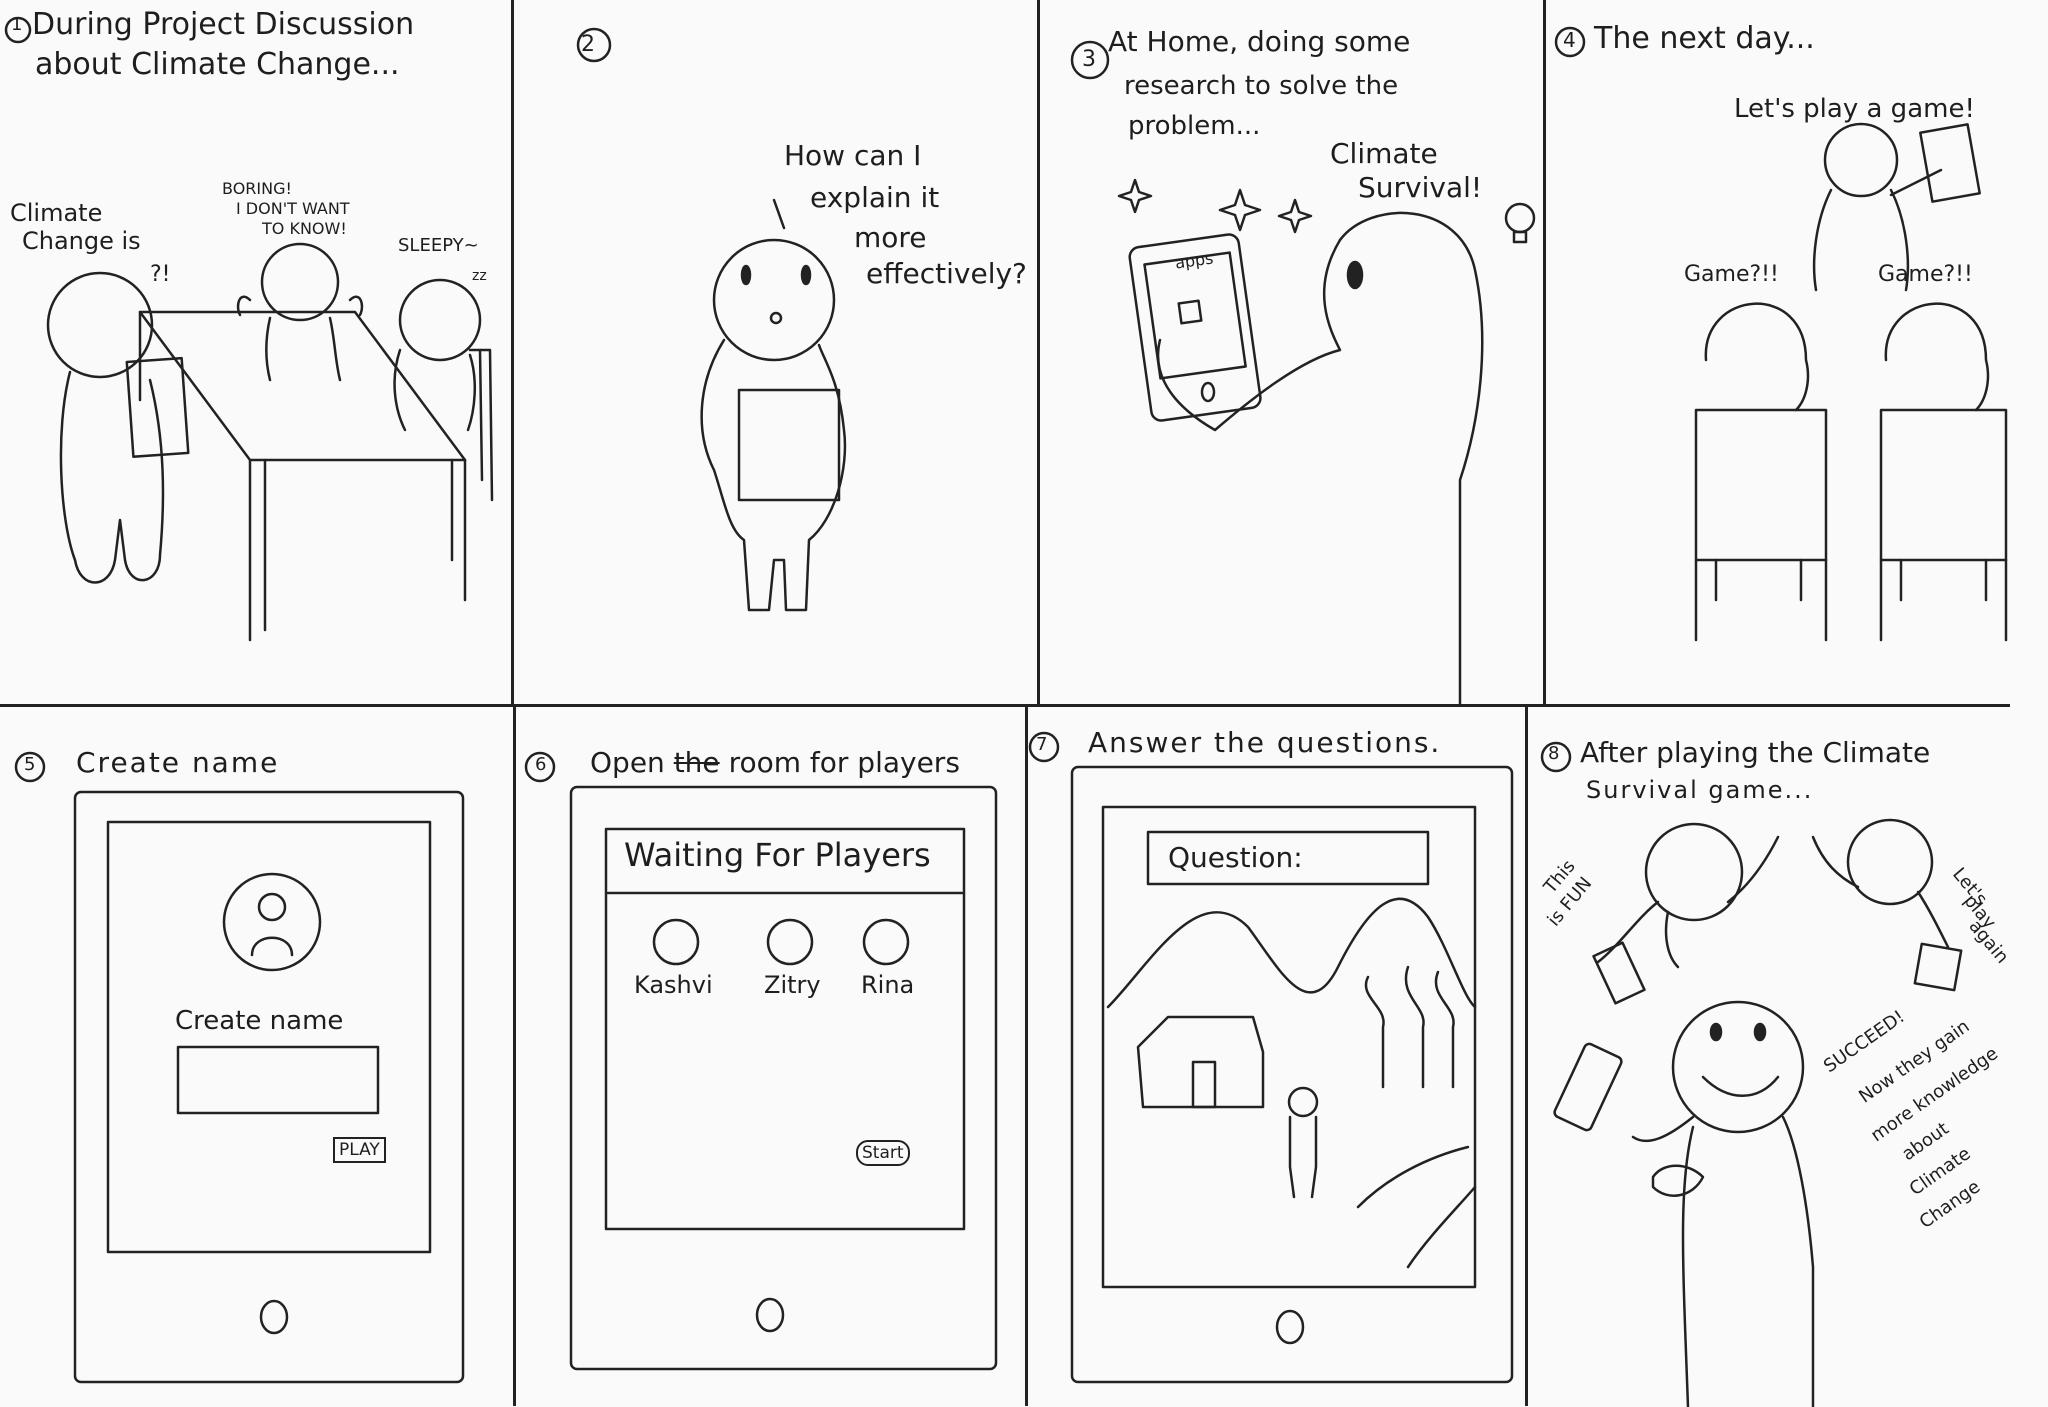 The image size is (2048, 1407). Describe the element at coordinates (81, 241) in the screenshot. I see `speech-climate-2: Change is` at that location.